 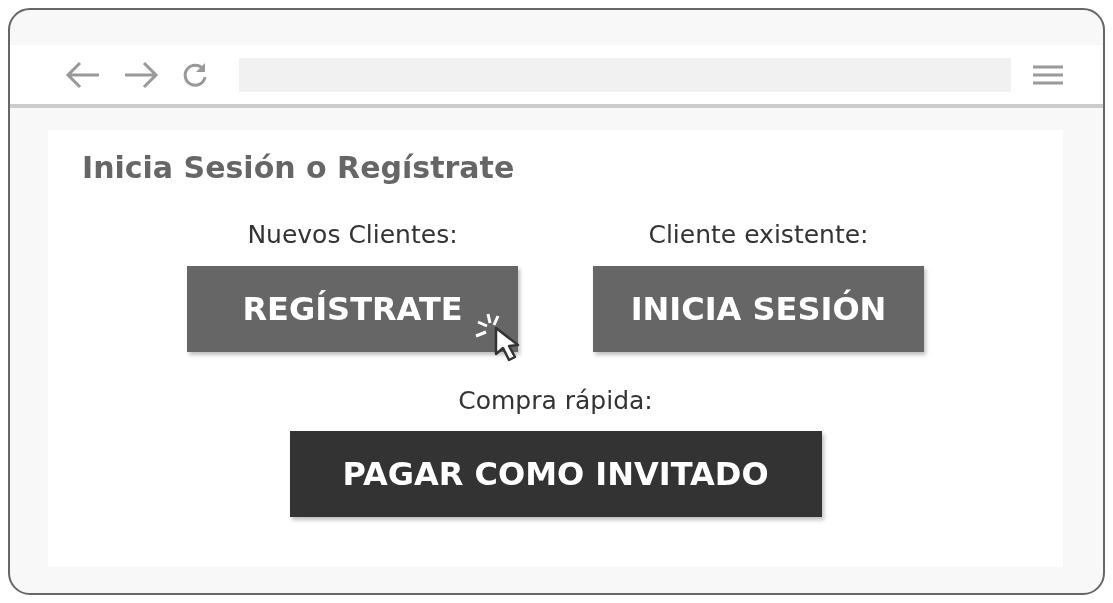 What do you see at coordinates (758, 235) in the screenshot?
I see `section-label: Cliente existente:` at bounding box center [758, 235].